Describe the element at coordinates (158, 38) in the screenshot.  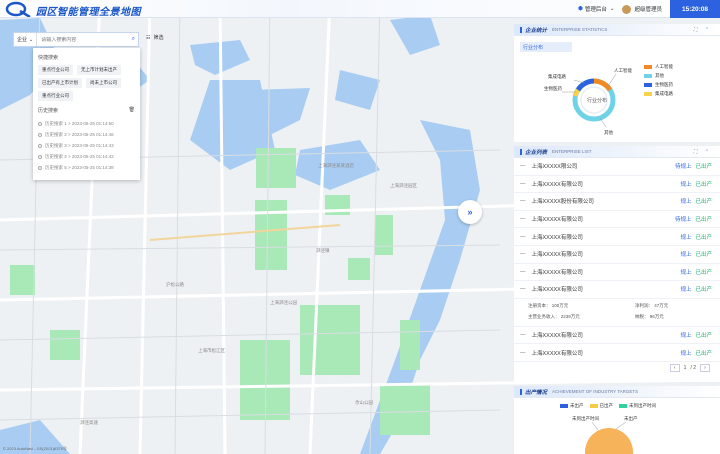
I see `filter-label: 筛选` at that location.